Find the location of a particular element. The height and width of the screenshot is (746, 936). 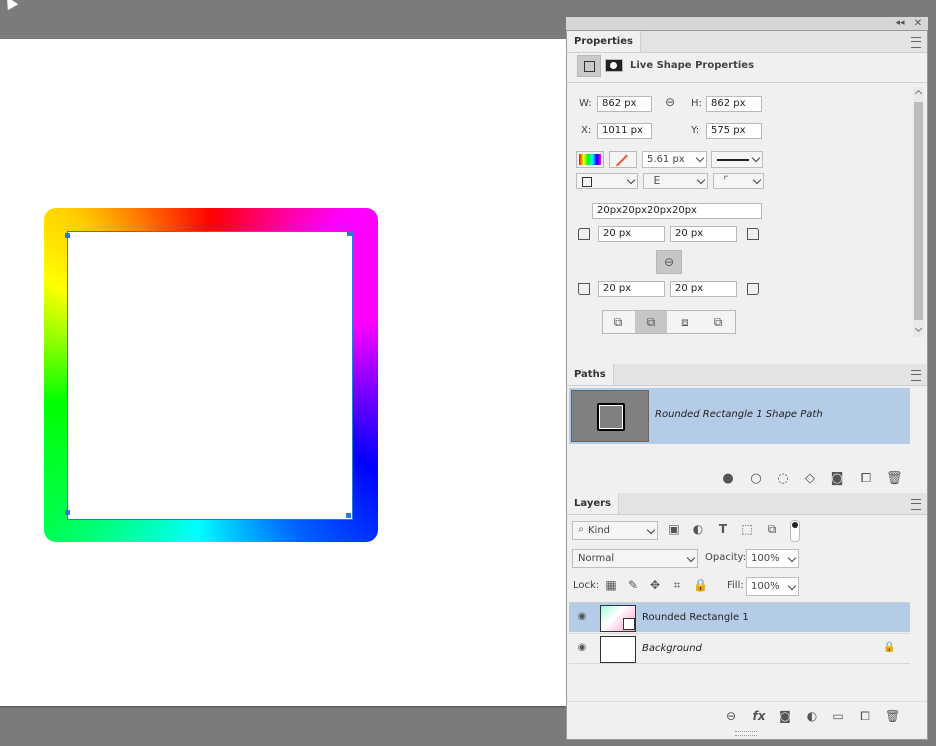

cap-type-dropdown: E is located at coordinates (675, 181).